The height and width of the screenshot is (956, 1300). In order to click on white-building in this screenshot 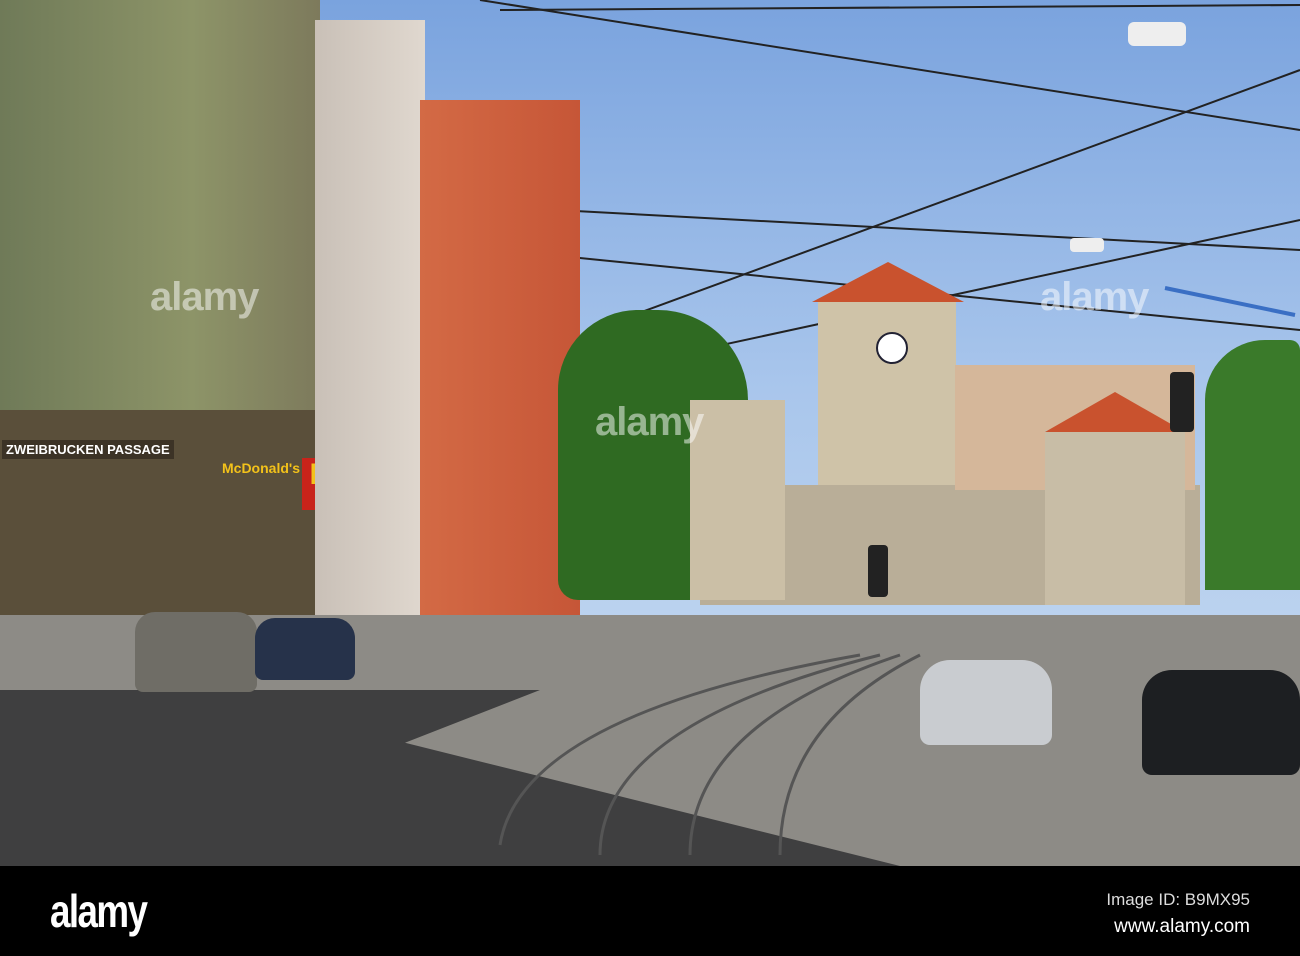, I will do `click(370, 325)`.